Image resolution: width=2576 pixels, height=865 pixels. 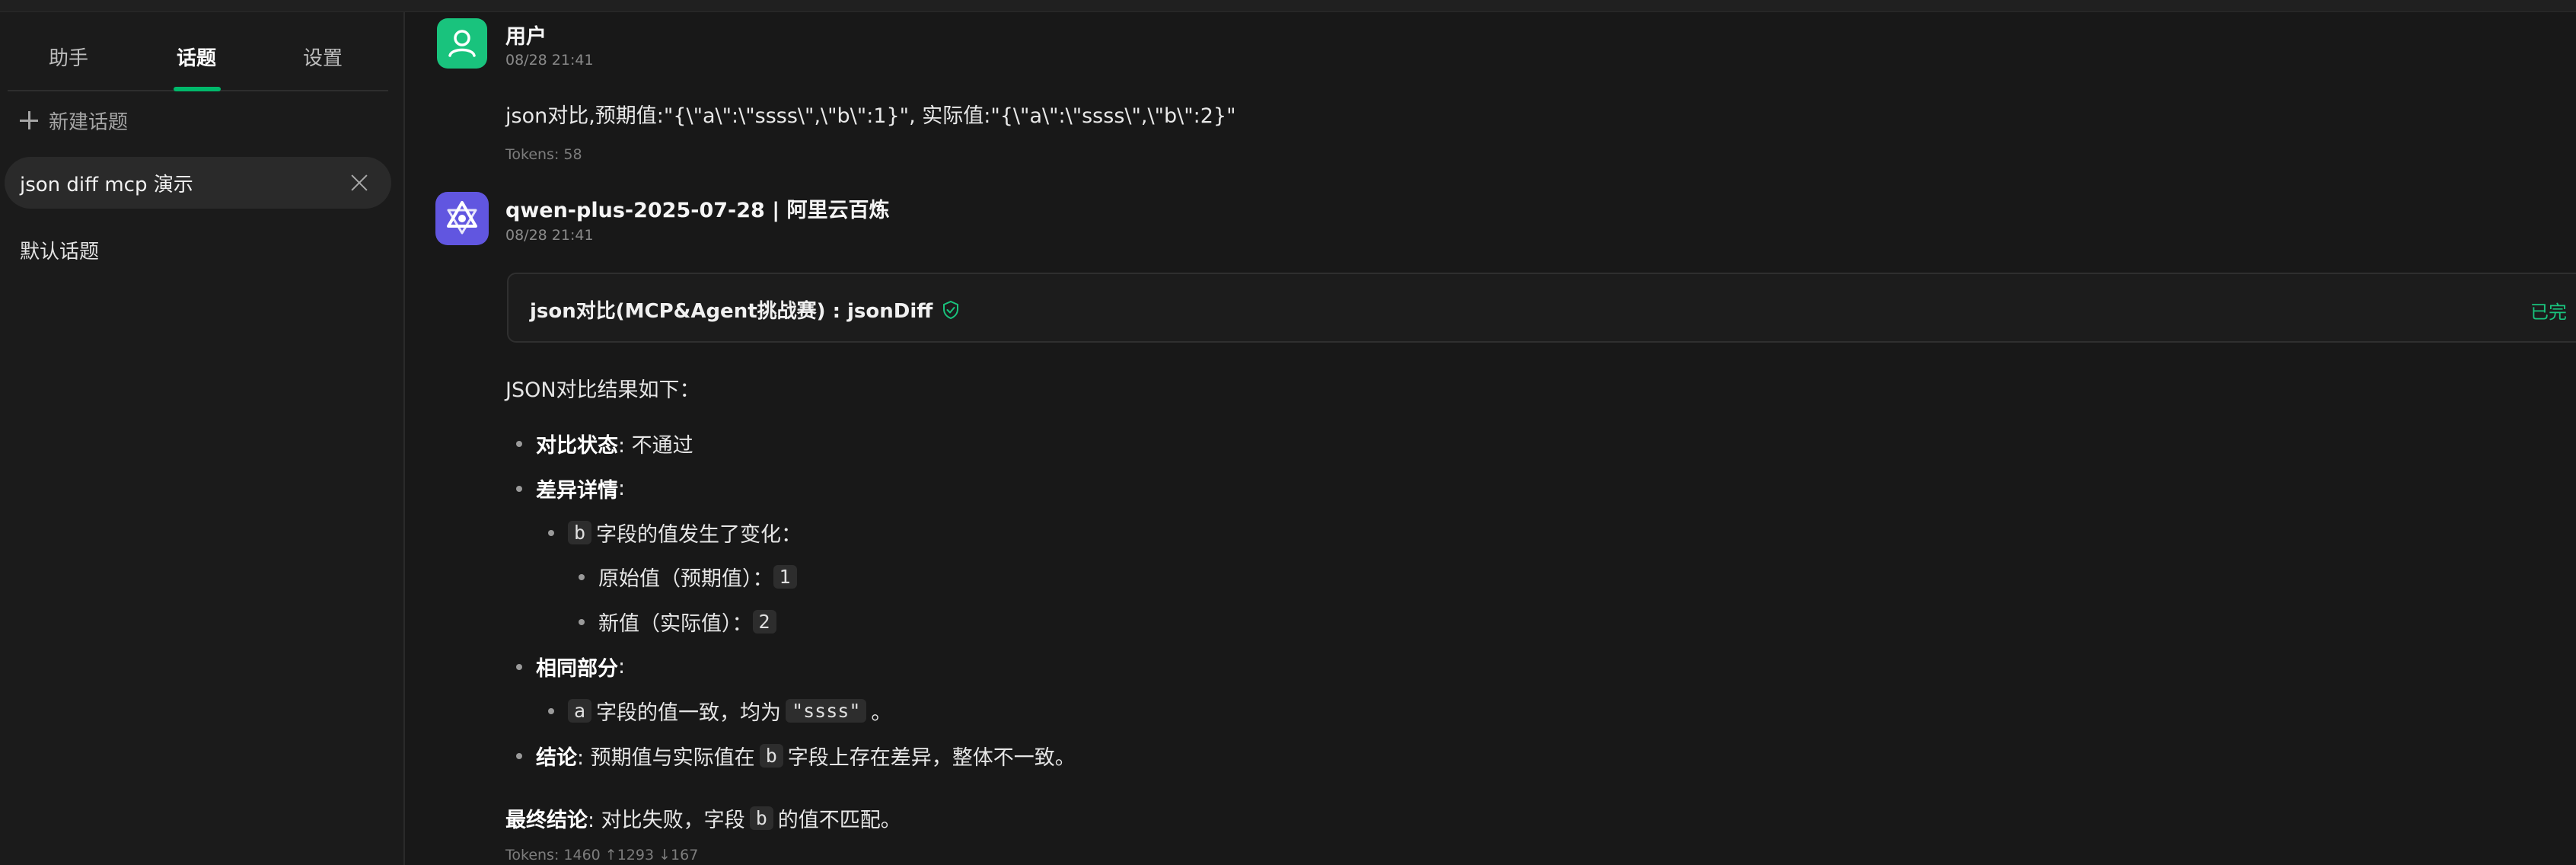 I want to click on diff-colon: :, so click(x=622, y=489).